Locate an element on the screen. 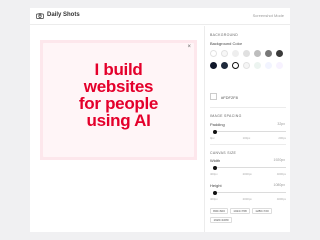 The width and height of the screenshot is (320, 240). height-slider-track is located at coordinates (250, 192).